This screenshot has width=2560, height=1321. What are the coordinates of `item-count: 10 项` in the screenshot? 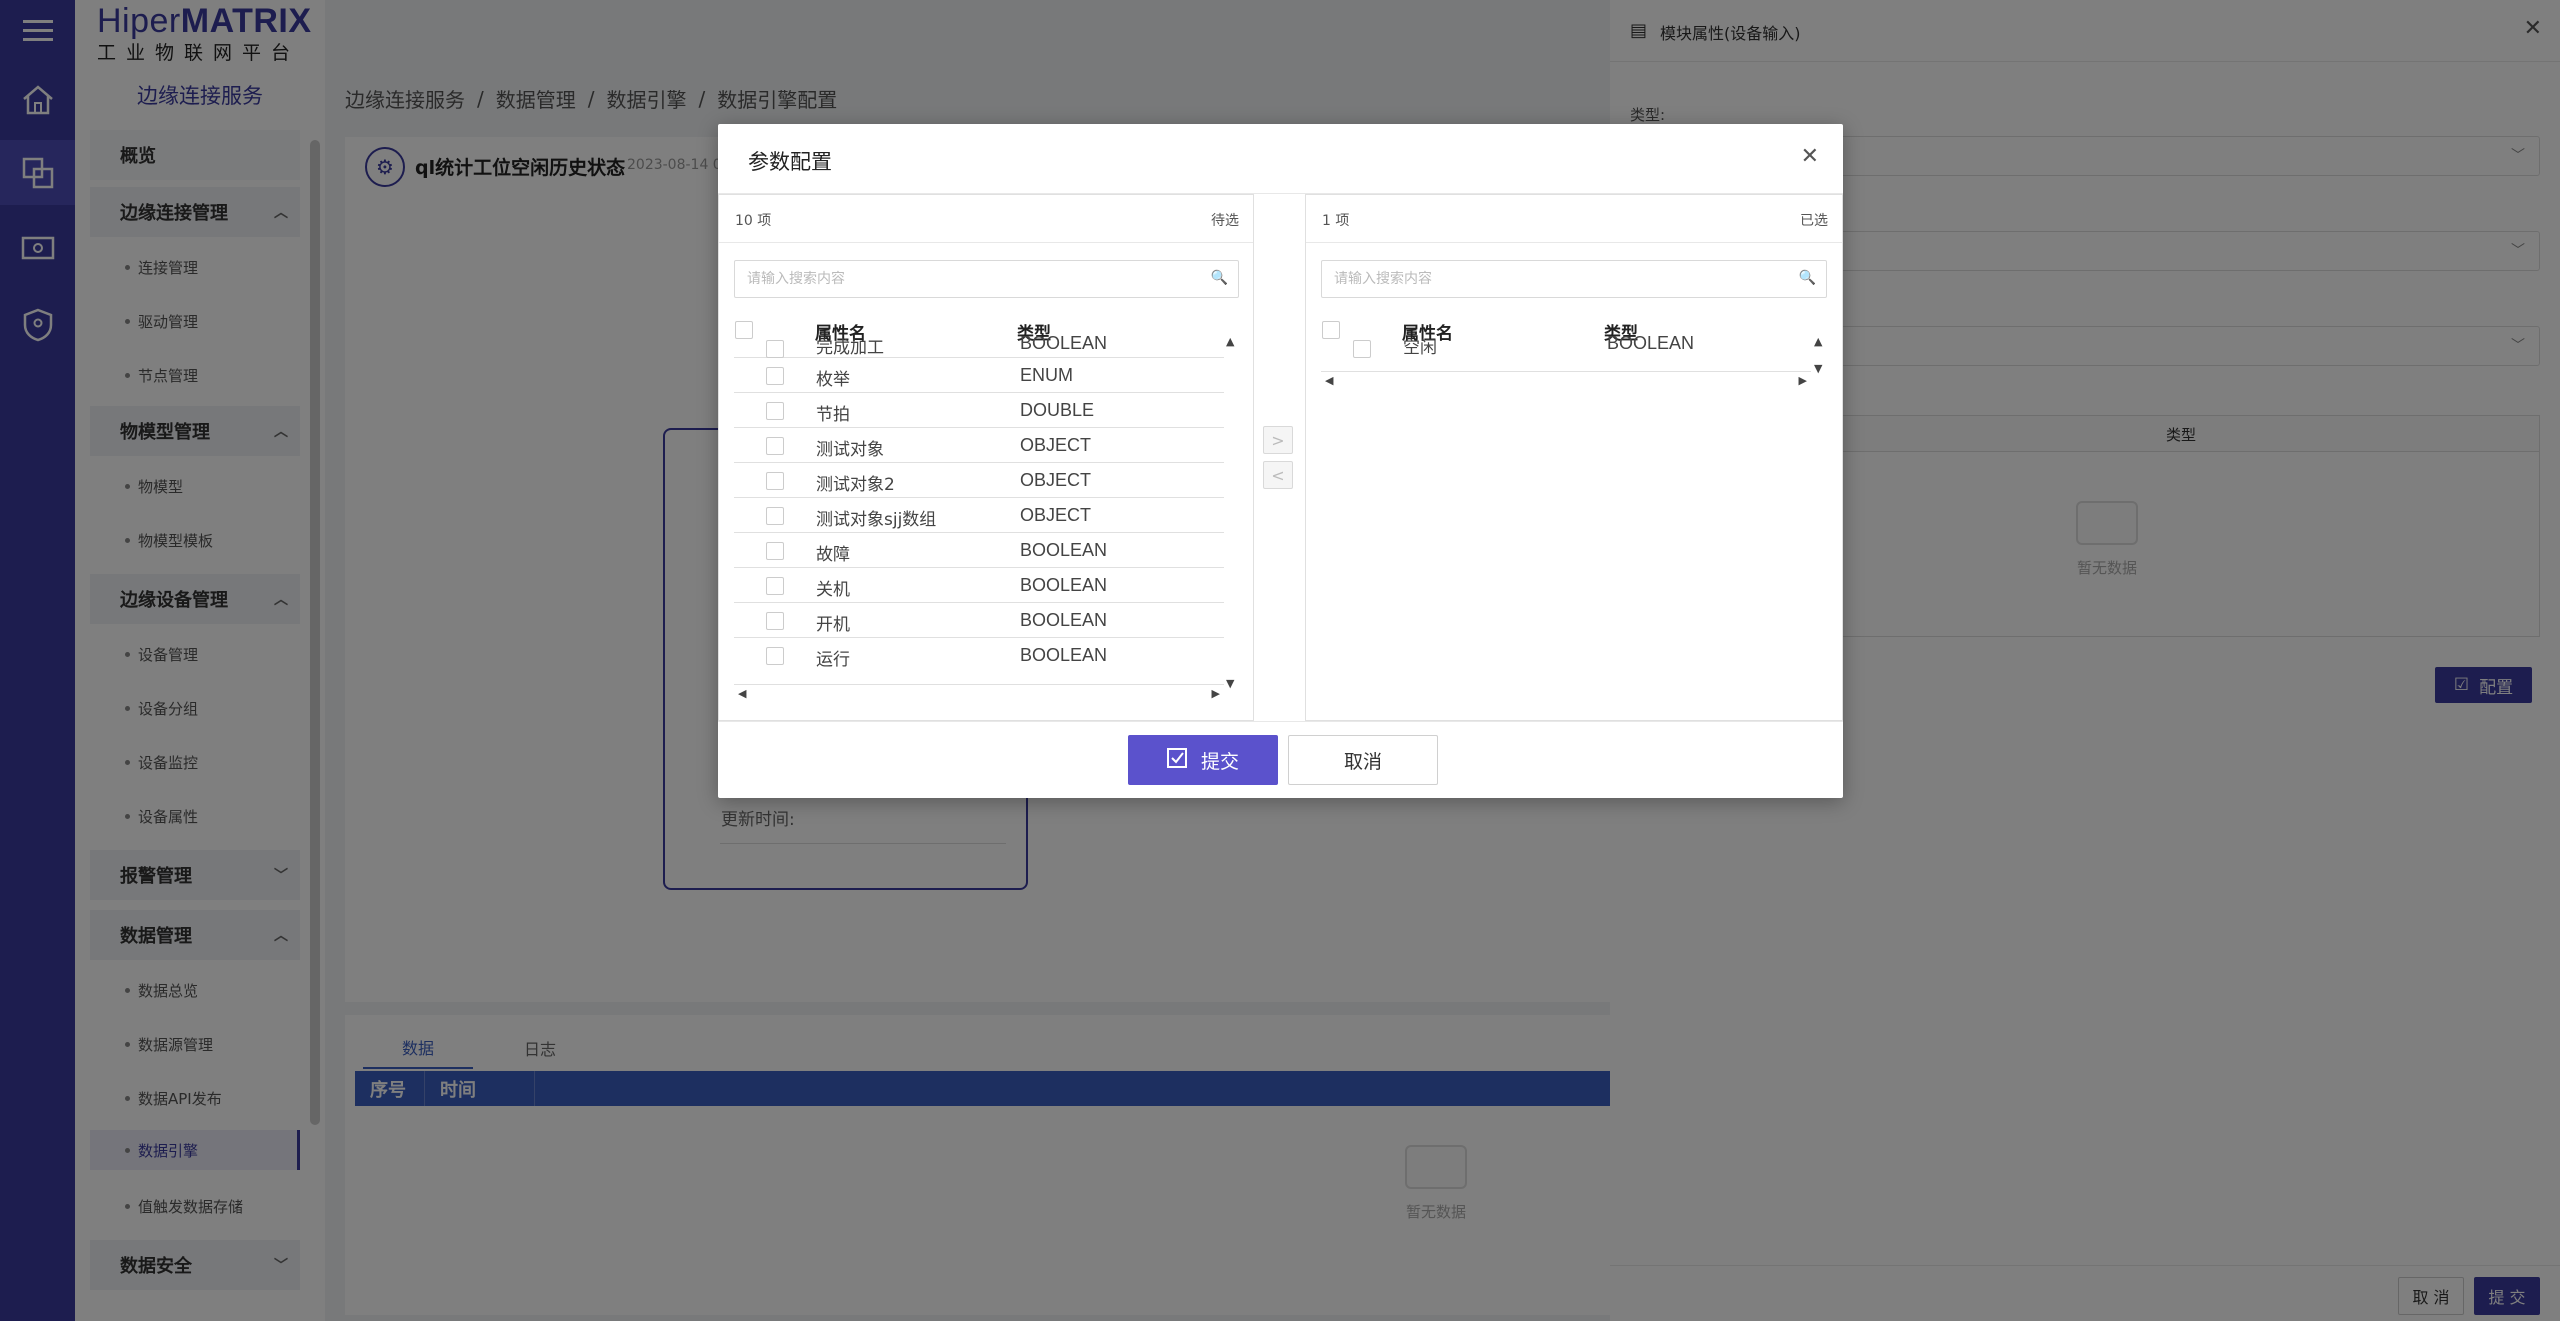 It's located at (753, 221).